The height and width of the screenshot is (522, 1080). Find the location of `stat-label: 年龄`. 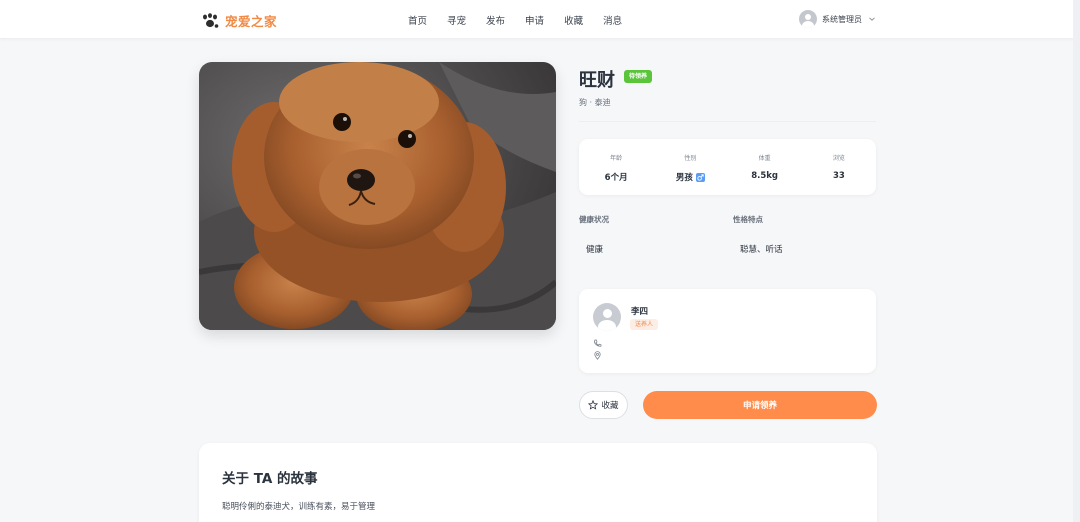

stat-label: 年龄 is located at coordinates (616, 158).